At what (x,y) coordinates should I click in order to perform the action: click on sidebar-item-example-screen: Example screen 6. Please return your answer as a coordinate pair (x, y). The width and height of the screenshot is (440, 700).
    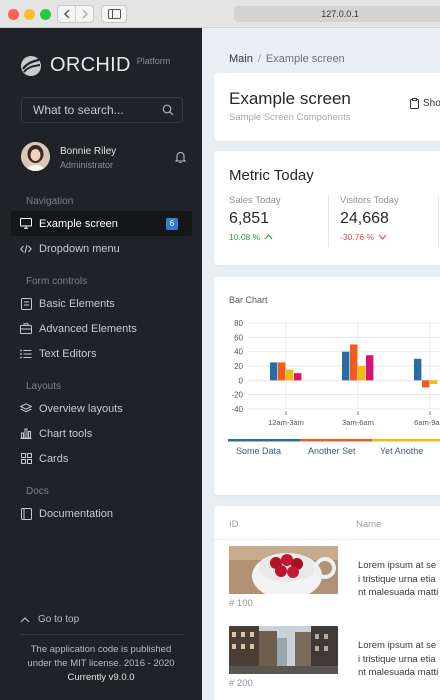
    Looking at the image, I should click on (101, 223).